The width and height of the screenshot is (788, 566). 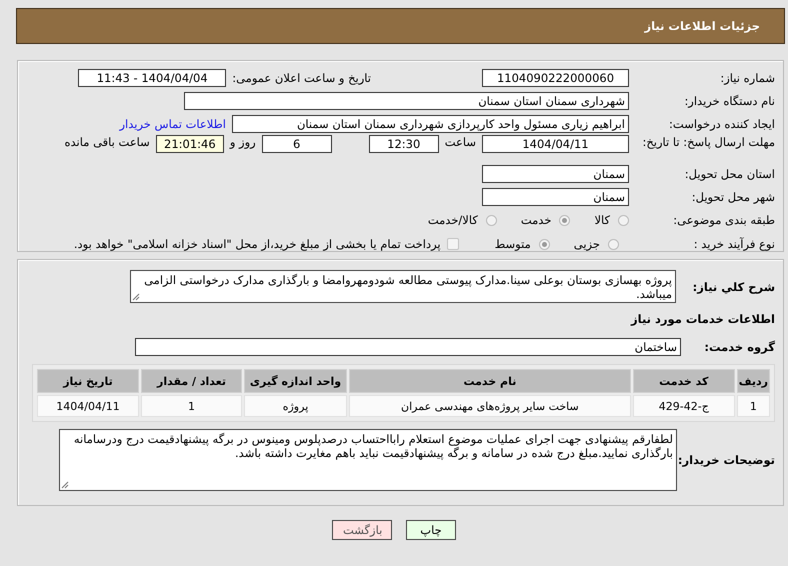 What do you see at coordinates (257, 244) in the screenshot?
I see `checkbox-label: پرداخت تمام یا بخشی از مبلغ خرید،از محل "اسناد خزانه اسلامی" خواهد بود.` at bounding box center [257, 244].